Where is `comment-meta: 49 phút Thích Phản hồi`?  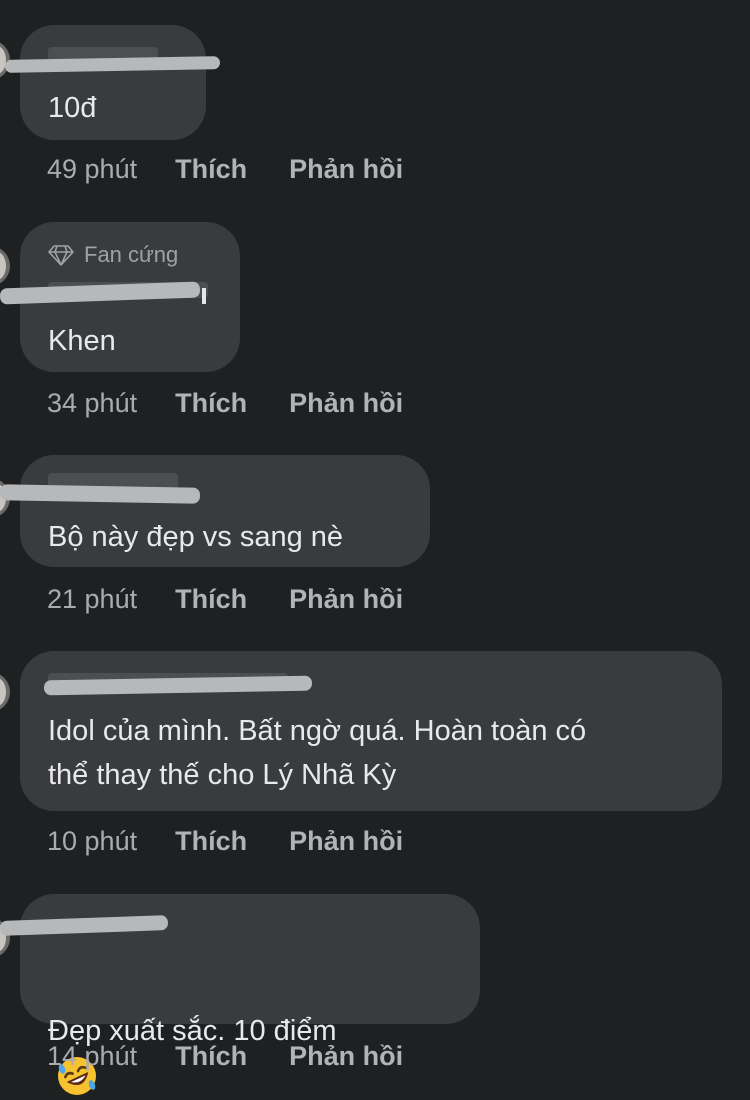
comment-meta: 49 phút Thích Phản hồi is located at coordinates (225, 169).